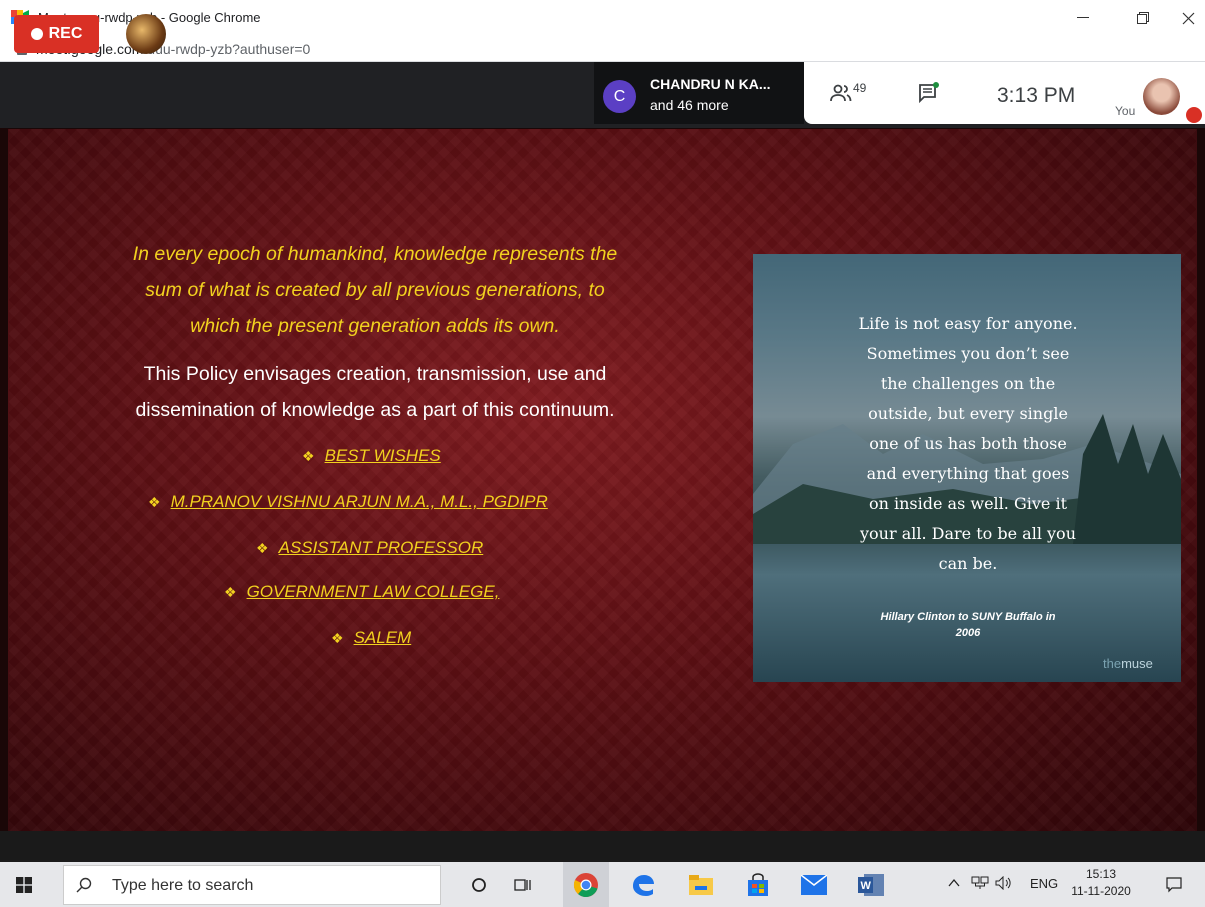 This screenshot has height=907, width=1205. Describe the element at coordinates (146, 34) in the screenshot. I see `presenter-avatar` at that location.